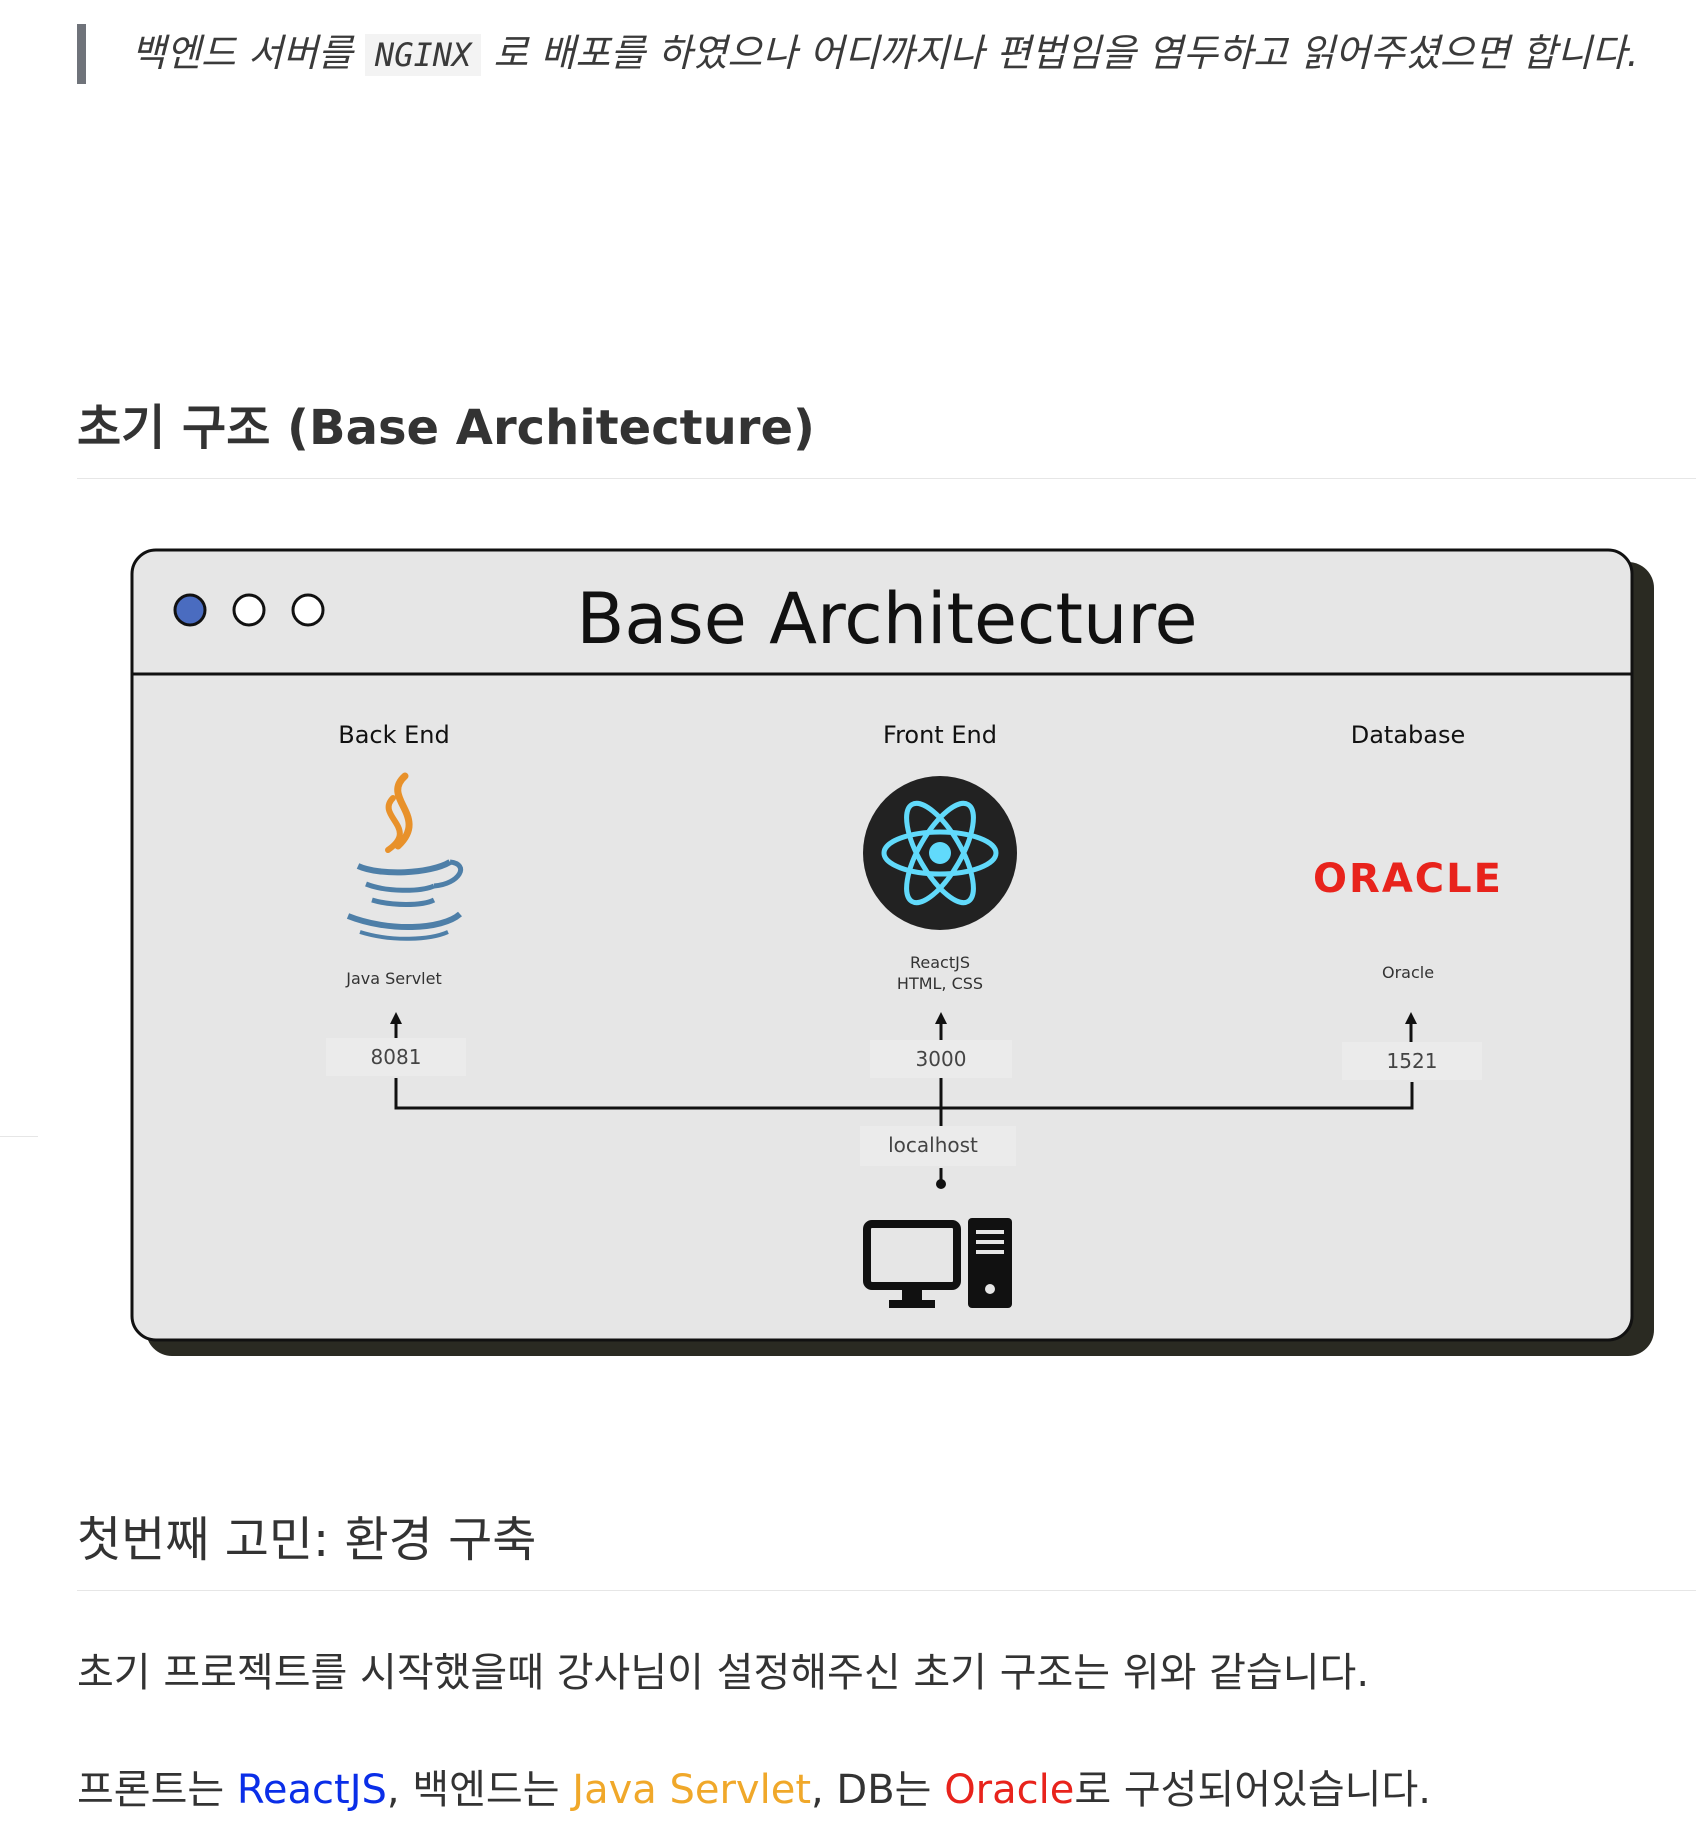 This screenshot has width=1696, height=1834. I want to click on divider, so click(19, 1136).